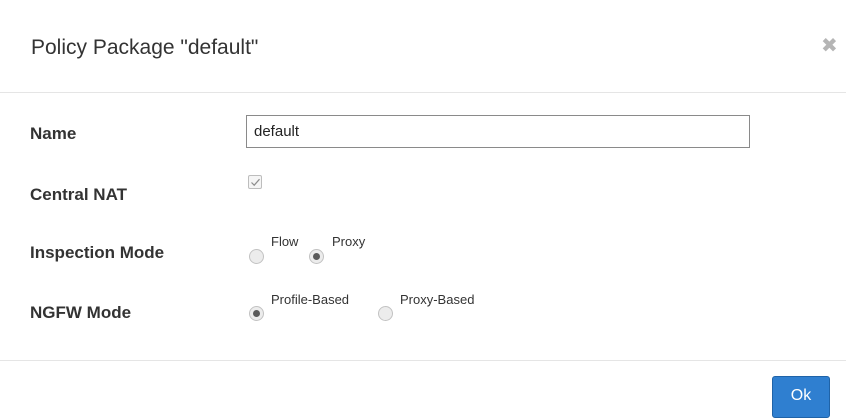  Describe the element at coordinates (801, 397) in the screenshot. I see `ok-button: Ok` at that location.